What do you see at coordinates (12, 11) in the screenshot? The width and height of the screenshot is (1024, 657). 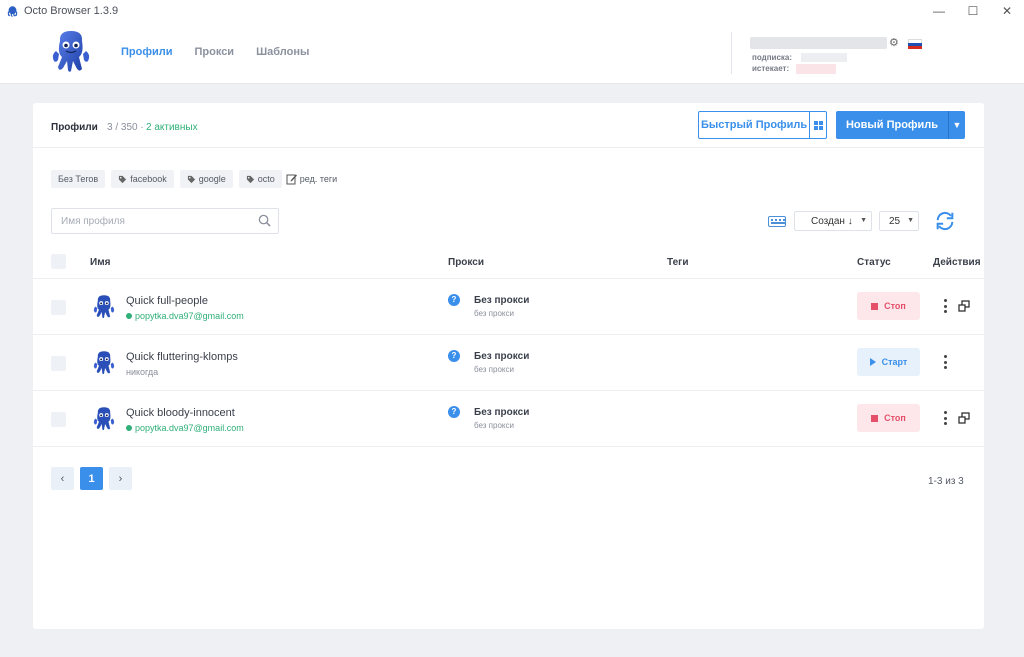 I see `octo-app-icon` at bounding box center [12, 11].